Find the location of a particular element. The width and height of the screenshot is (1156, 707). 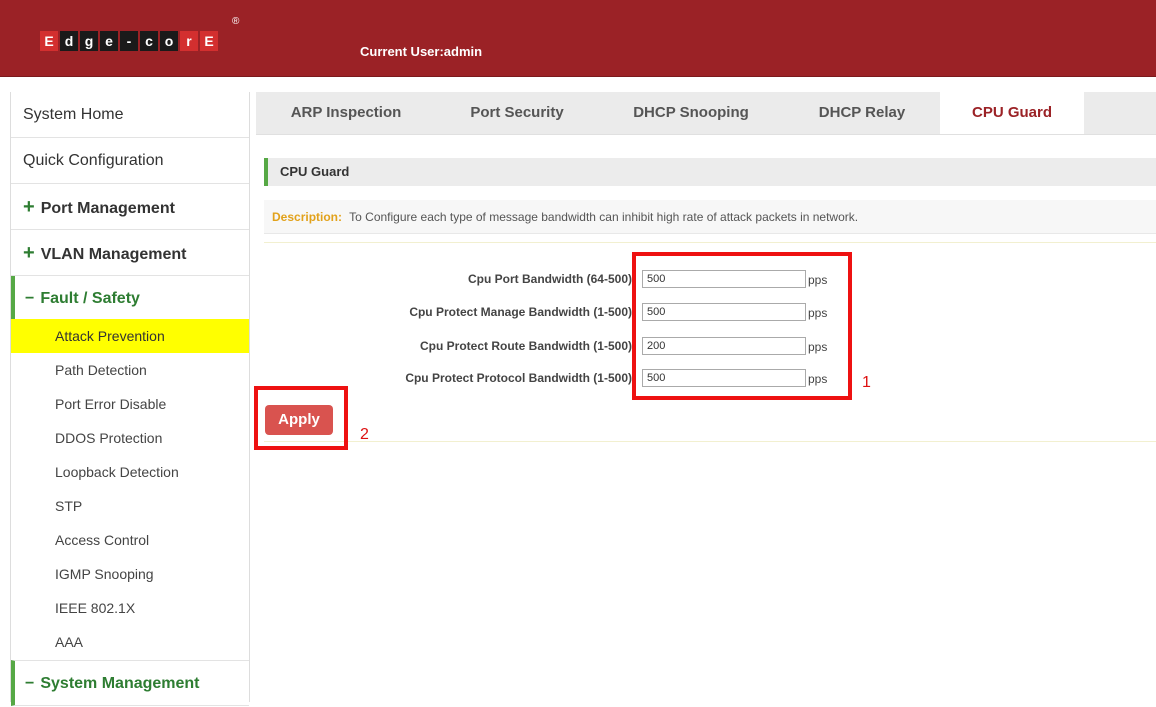

edgecore-logo: E d g e - c o r E is located at coordinates (129, 41).